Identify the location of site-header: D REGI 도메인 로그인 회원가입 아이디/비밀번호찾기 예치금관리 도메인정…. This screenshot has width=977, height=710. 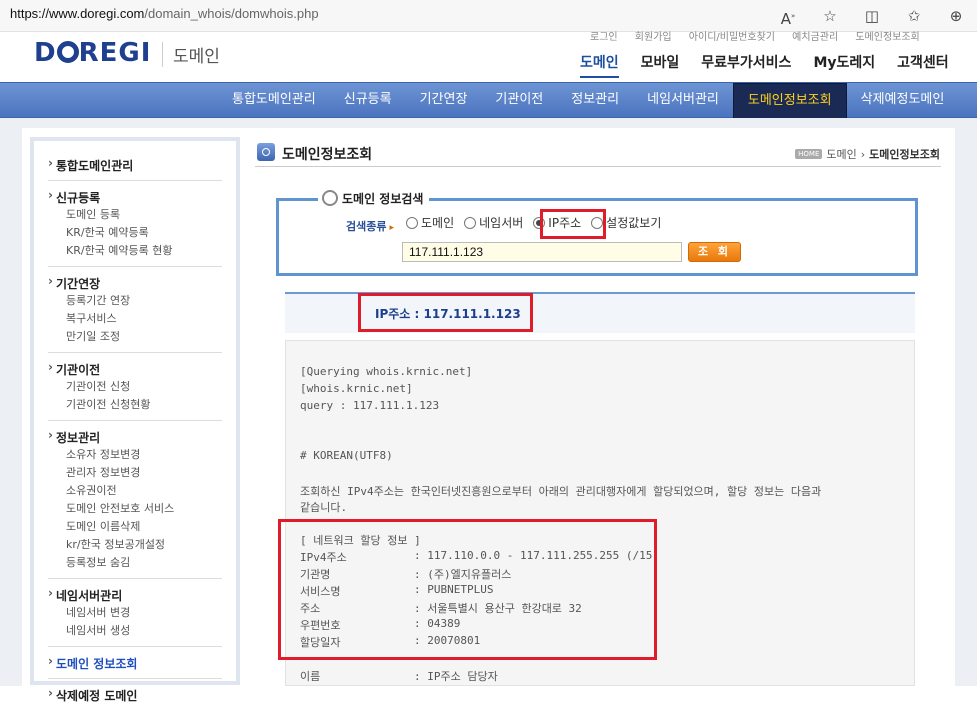
(488, 57).